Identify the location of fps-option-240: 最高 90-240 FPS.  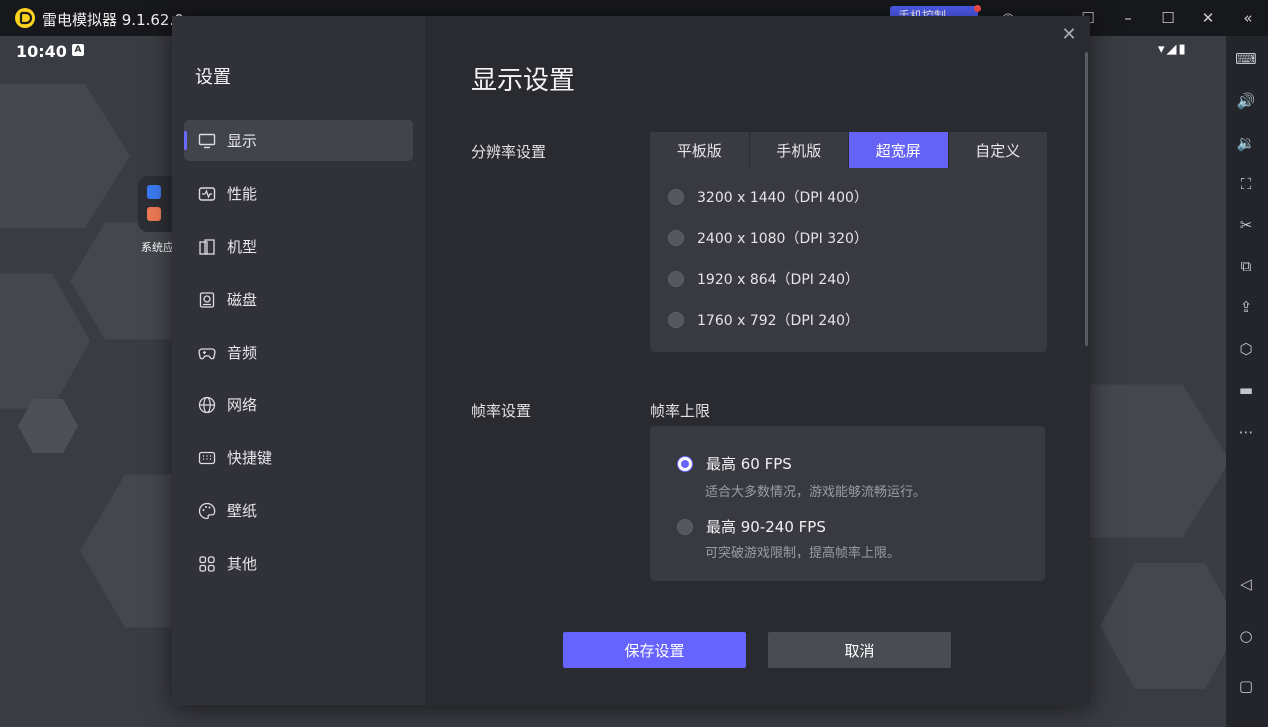
(751, 526).